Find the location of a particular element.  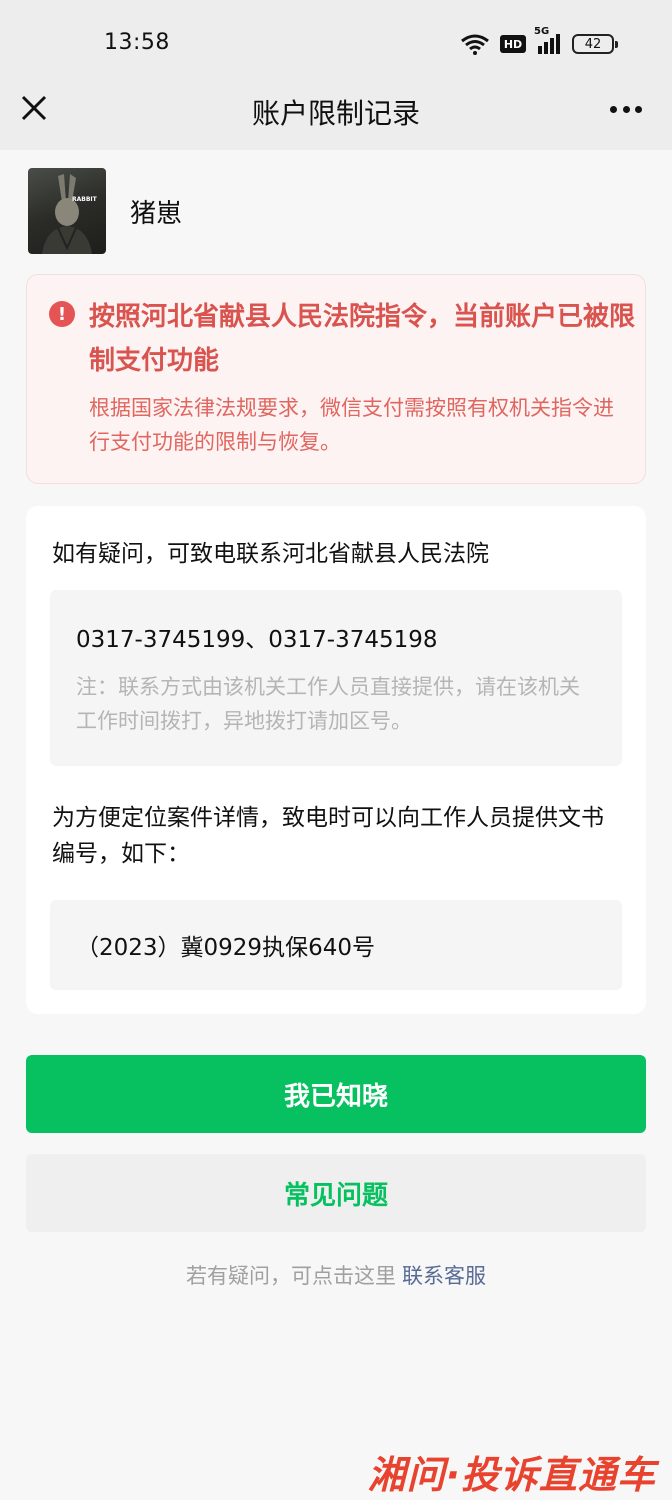

contact-intro: 如有疑问，可致电联系河北省献县人民法院 is located at coordinates (270, 554).